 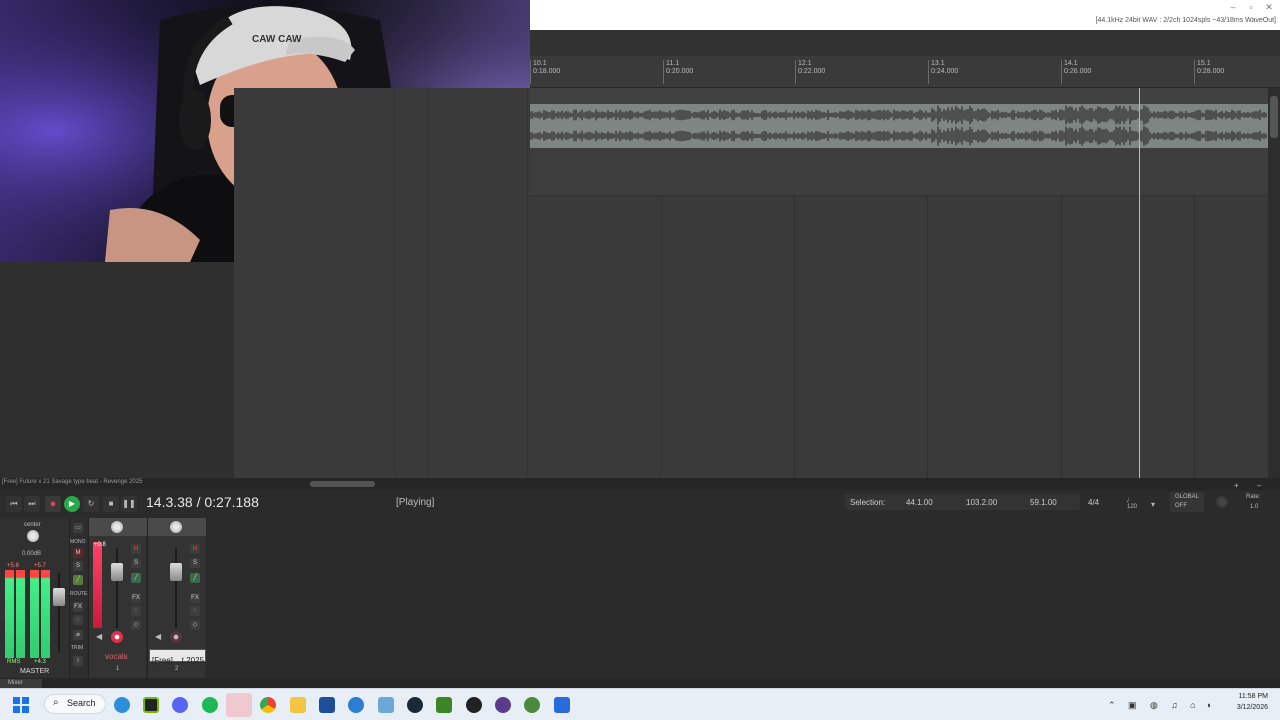 I want to click on vocals-monitor-icon: ◀, so click(x=99, y=636).